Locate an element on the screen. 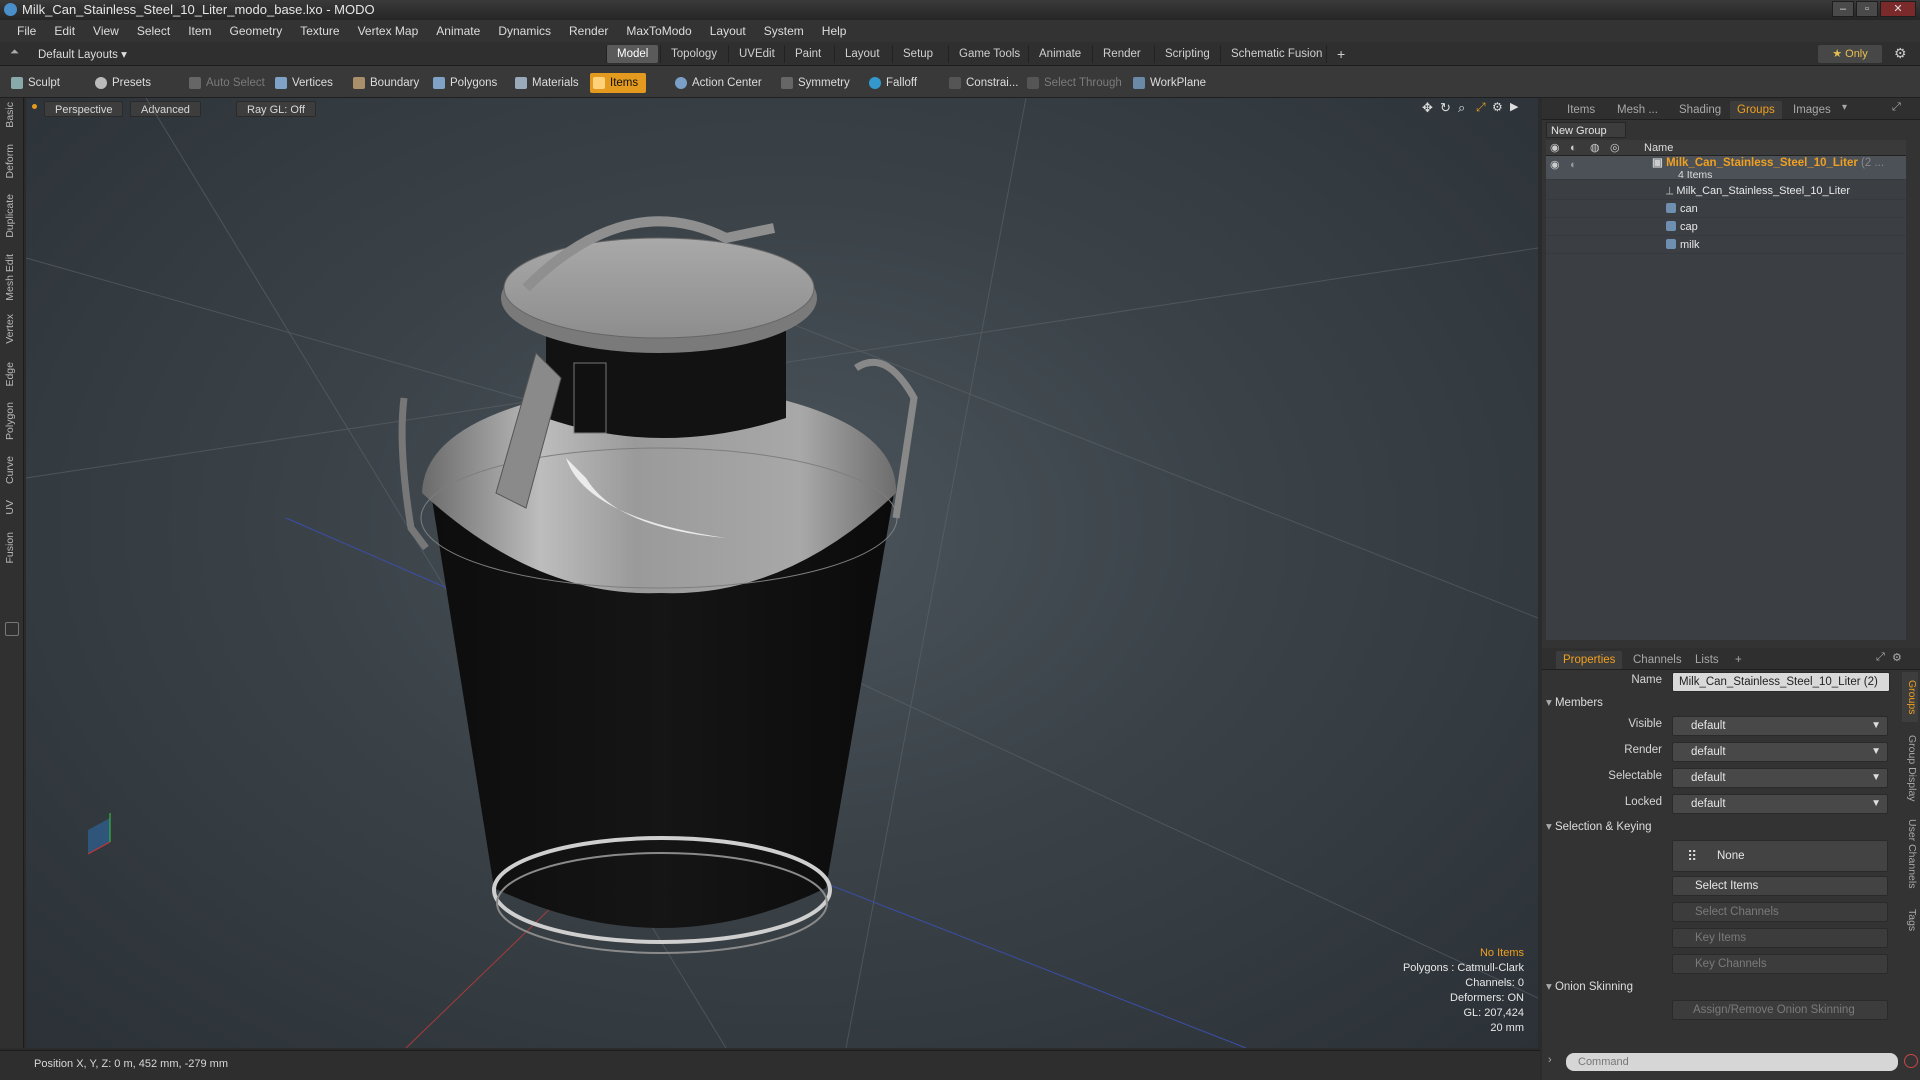 The height and width of the screenshot is (1080, 1920). visible-dropdown: default ▼ is located at coordinates (1780, 726).